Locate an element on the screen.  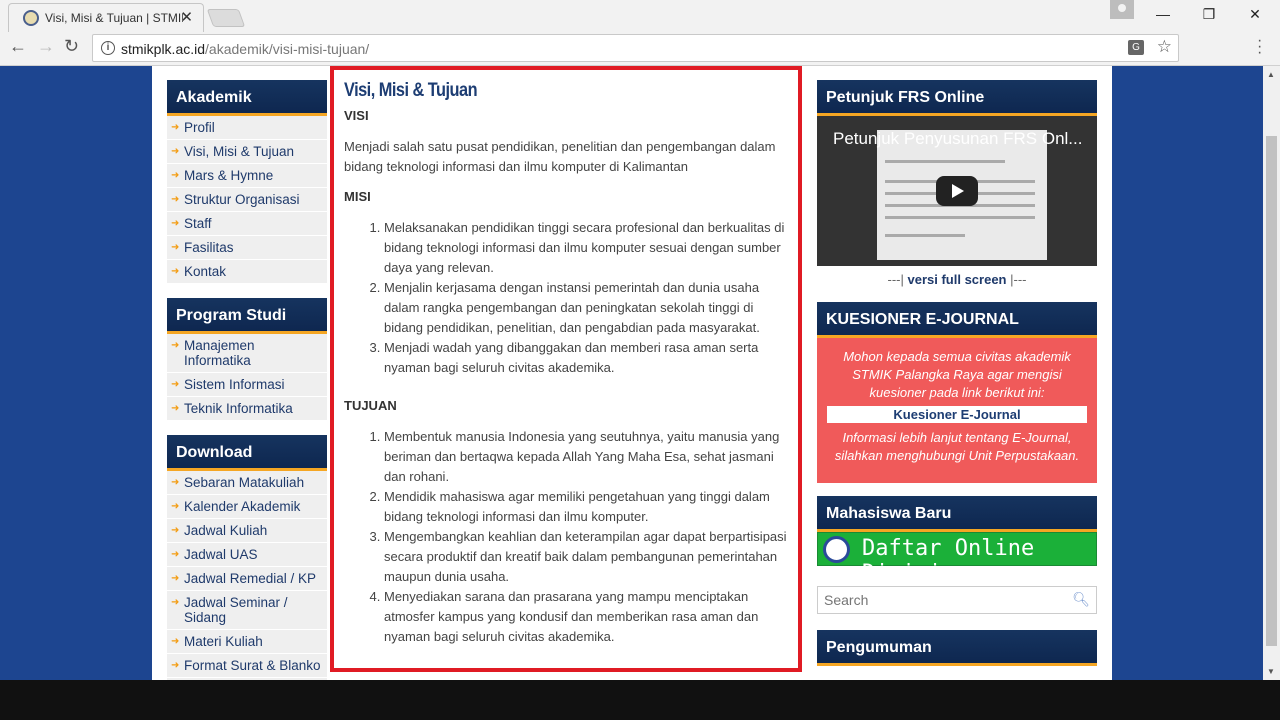
info-icon: i is located at coordinates (108, 48).